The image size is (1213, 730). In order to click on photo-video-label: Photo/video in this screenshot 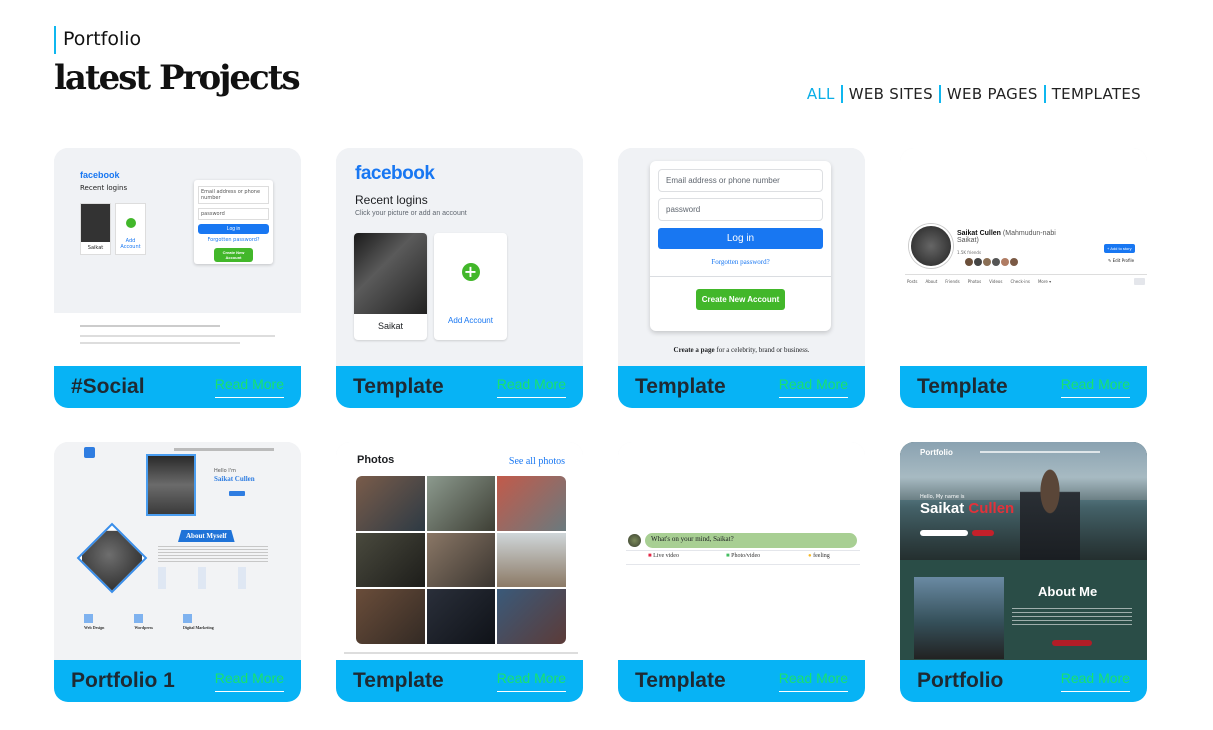, I will do `click(746, 556)`.